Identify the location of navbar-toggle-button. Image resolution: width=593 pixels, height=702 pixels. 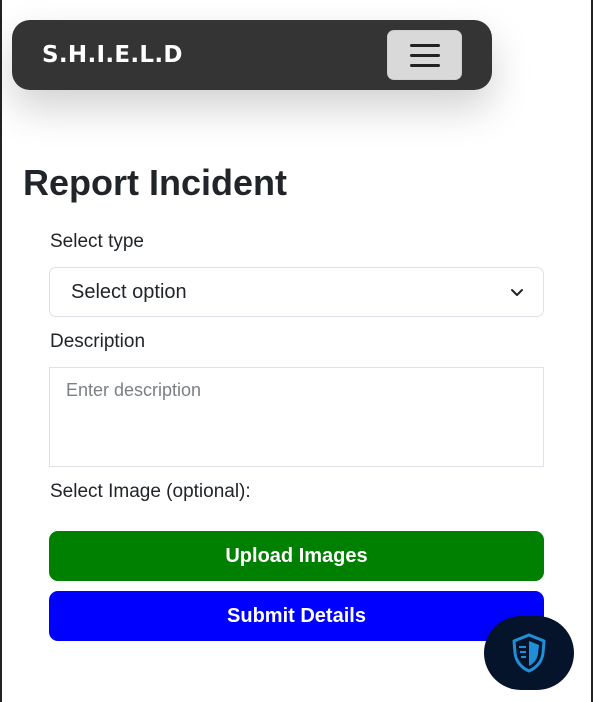
(424, 55).